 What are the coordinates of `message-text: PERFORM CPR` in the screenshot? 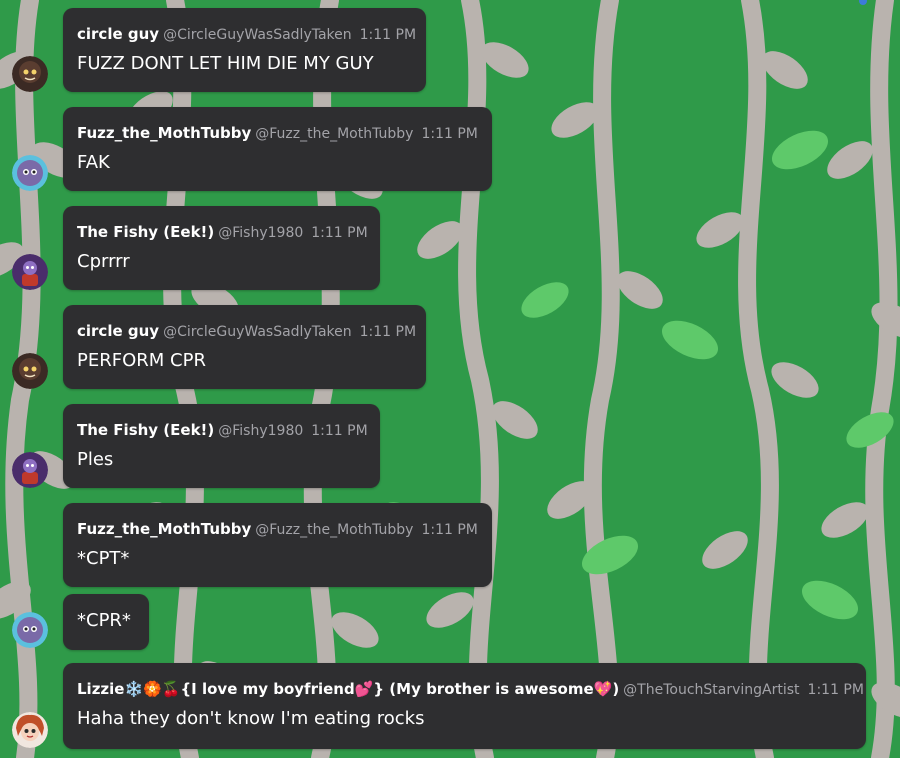 It's located at (141, 360).